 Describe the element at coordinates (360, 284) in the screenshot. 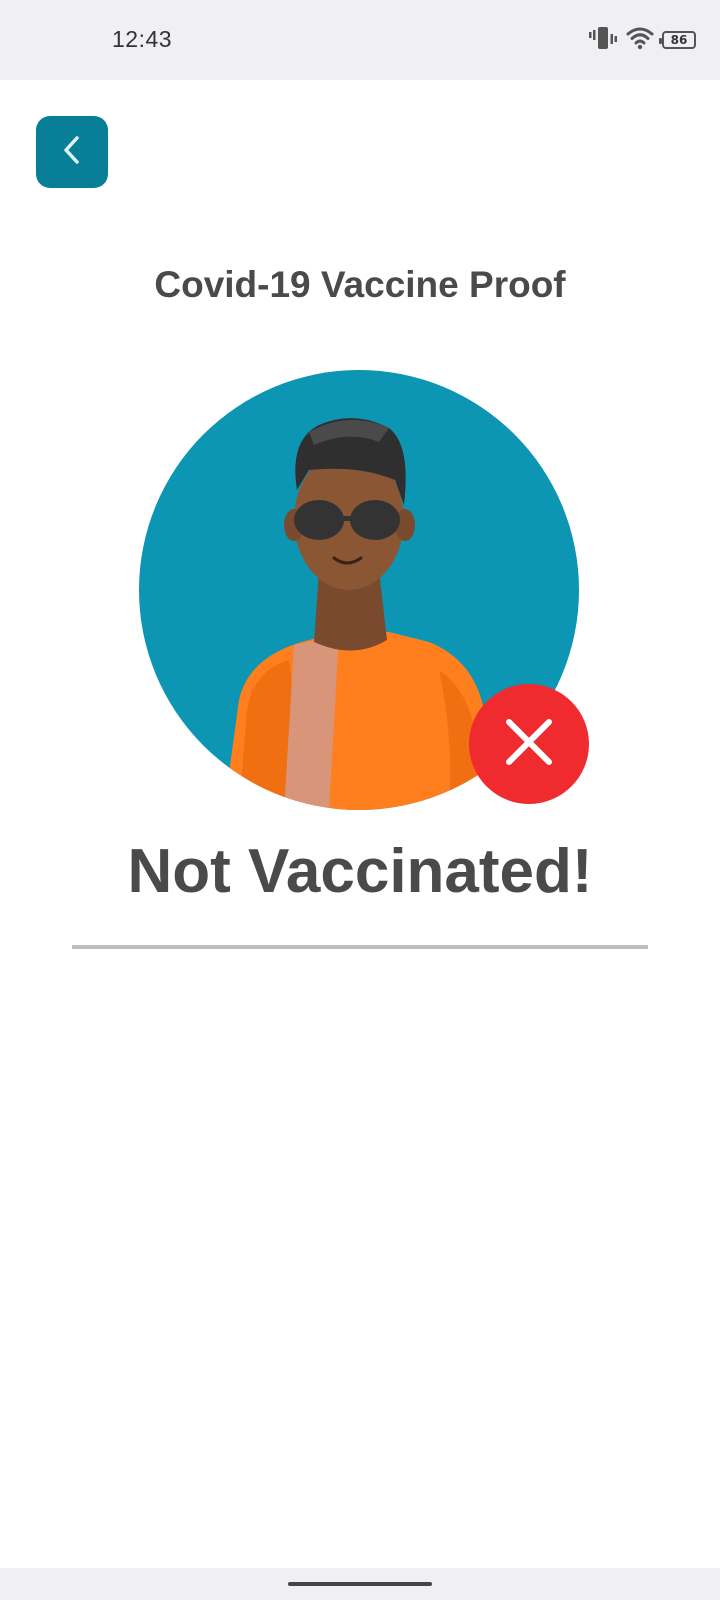

I see `page-title: Covid-19 Vaccine Proof` at that location.